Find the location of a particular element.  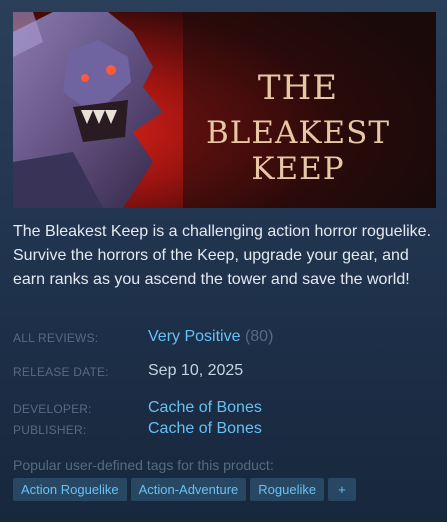

reviews-count: (80) is located at coordinates (259, 336).